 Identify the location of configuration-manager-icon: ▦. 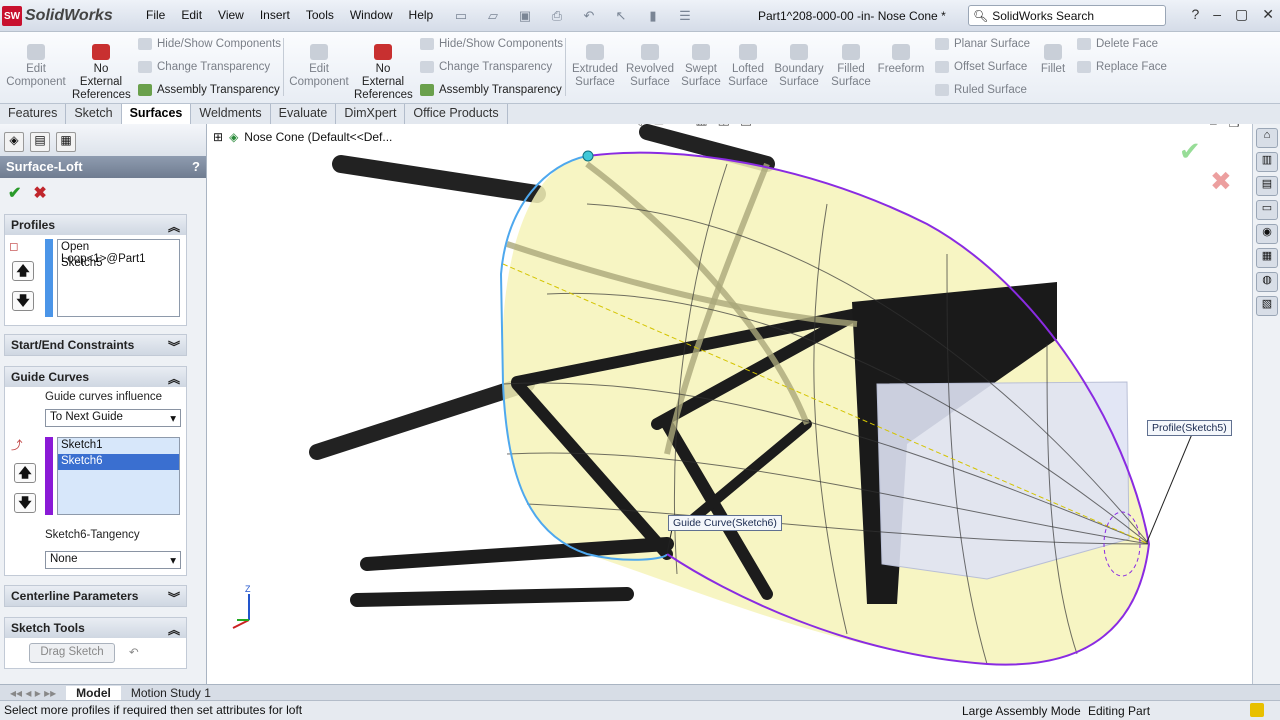
(66, 142).